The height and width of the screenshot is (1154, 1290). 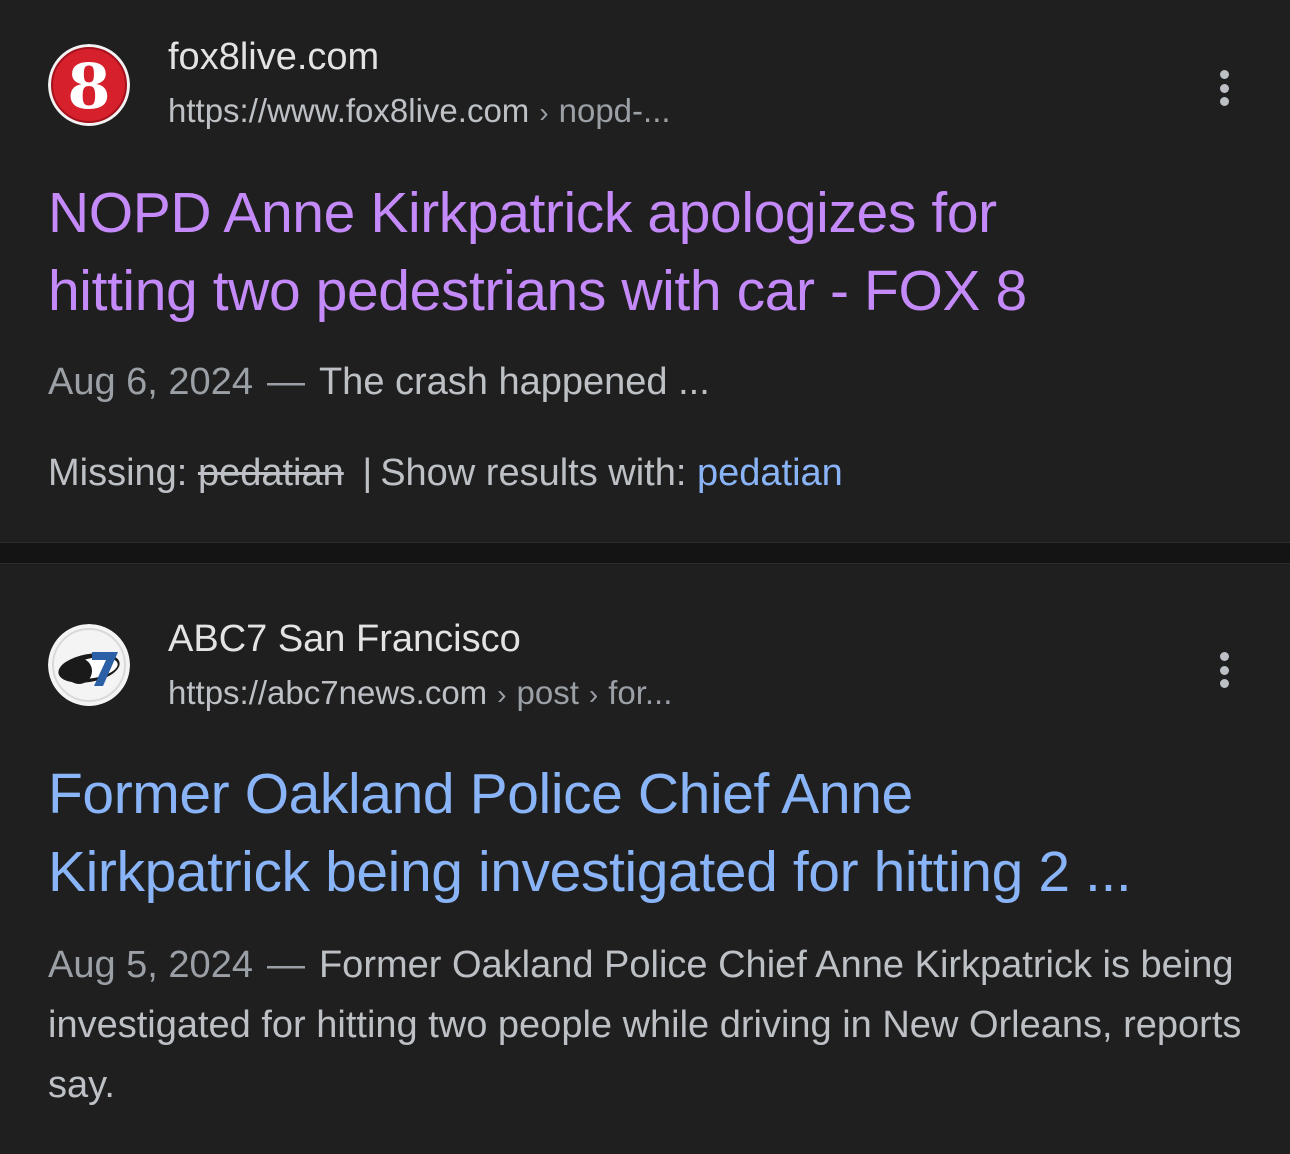 What do you see at coordinates (150, 965) in the screenshot?
I see `result-date: Aug 5, 2024` at bounding box center [150, 965].